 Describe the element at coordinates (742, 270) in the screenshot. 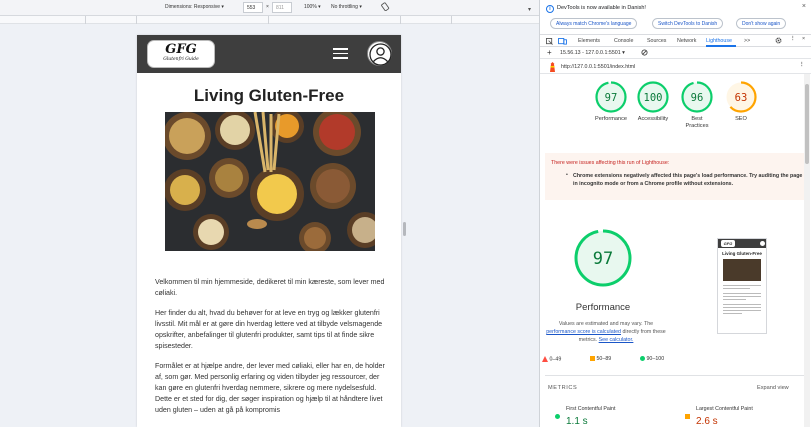

I see `thumb-image` at that location.